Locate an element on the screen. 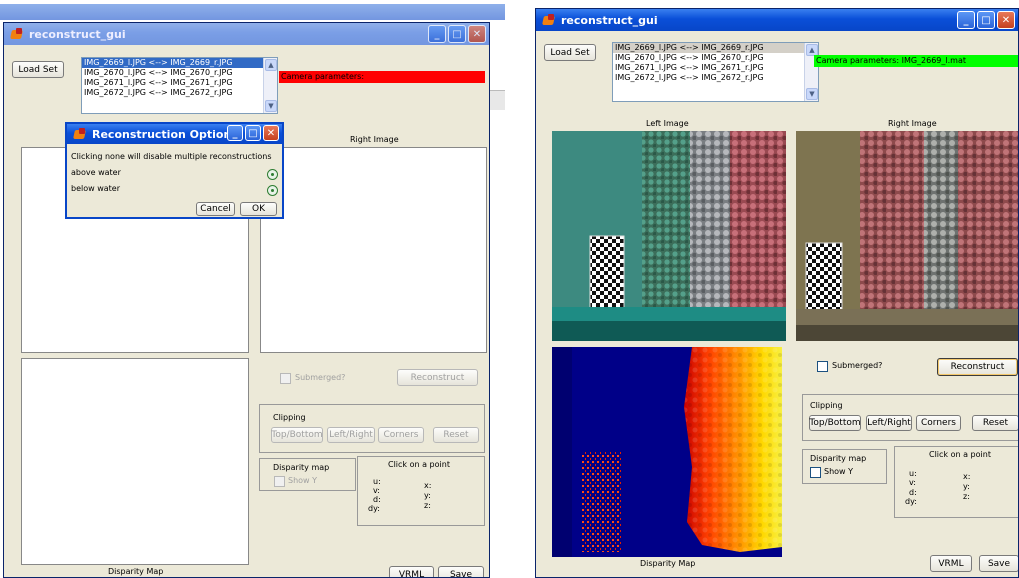 The height and width of the screenshot is (578, 1019). camera-status-bar: Camera parameters: IMG_2669_l.mat is located at coordinates (916, 61).